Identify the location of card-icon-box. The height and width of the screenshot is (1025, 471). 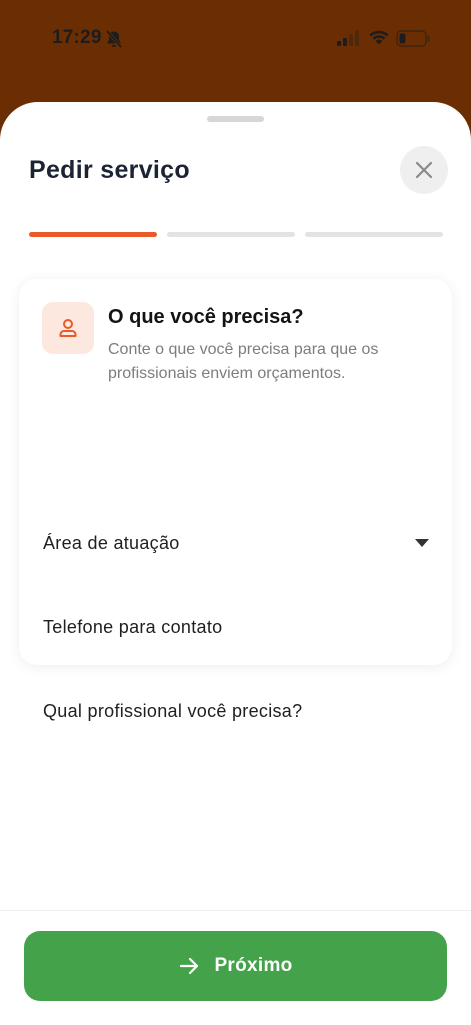
(68, 328).